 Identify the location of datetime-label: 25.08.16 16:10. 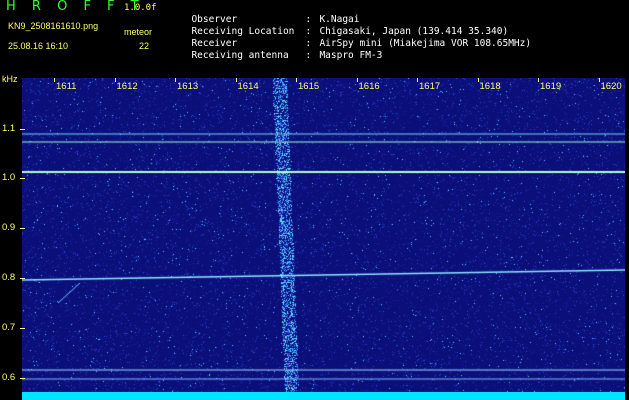
(38, 46).